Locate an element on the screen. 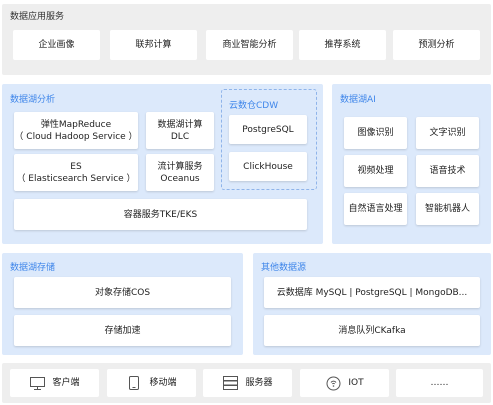 The height and width of the screenshot is (405, 493). dlc-box: 数据湖计算 DLC is located at coordinates (180, 130).